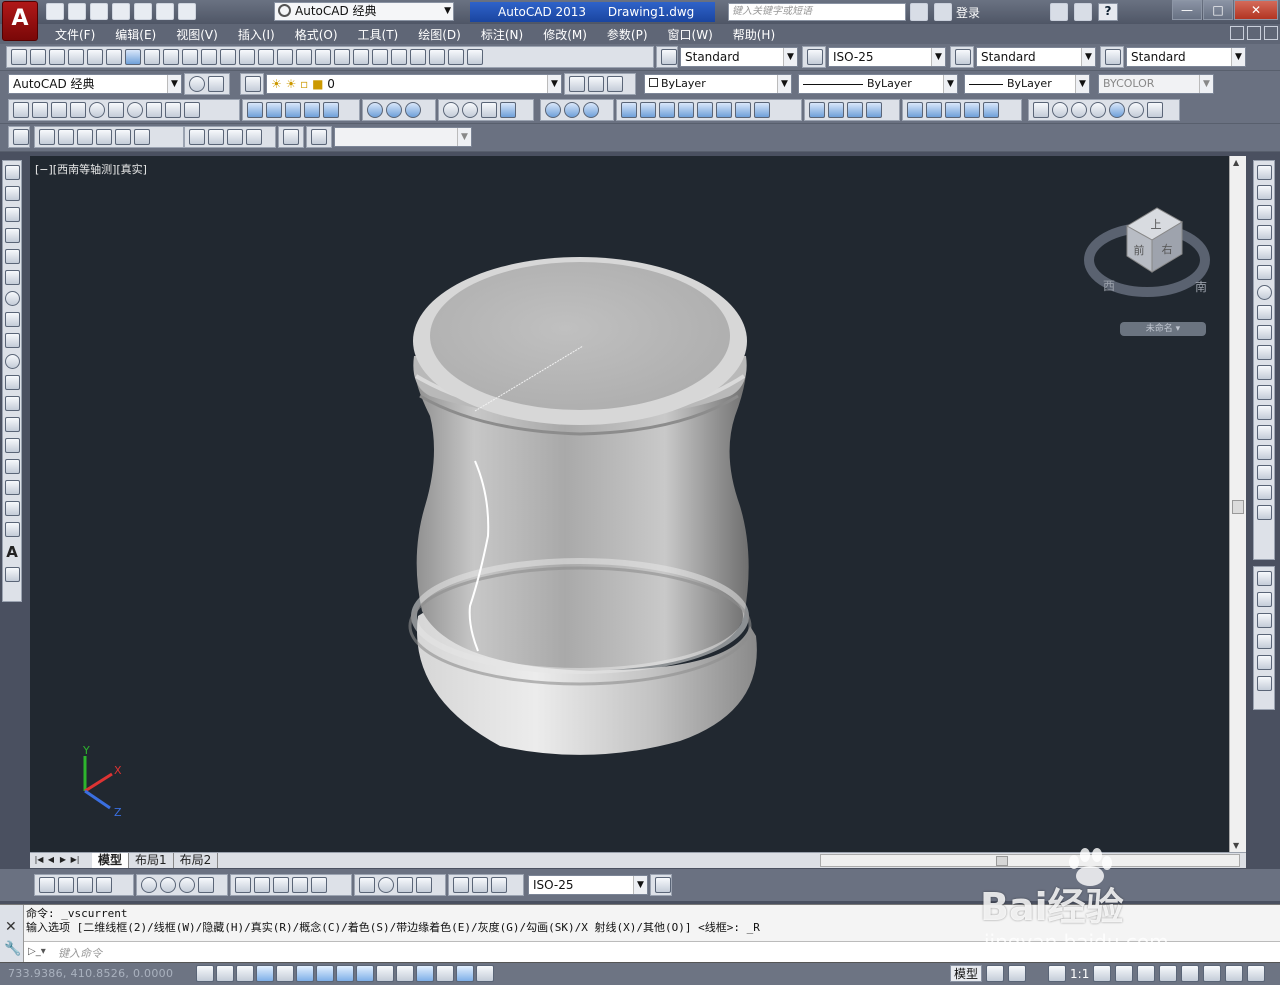  What do you see at coordinates (718, 84) in the screenshot?
I see `color-select: ByLayer ▼` at bounding box center [718, 84].